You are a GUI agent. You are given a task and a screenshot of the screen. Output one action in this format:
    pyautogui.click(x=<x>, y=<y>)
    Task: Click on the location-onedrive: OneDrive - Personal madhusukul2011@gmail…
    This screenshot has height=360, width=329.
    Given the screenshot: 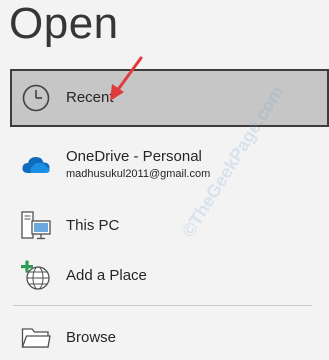 What is the action you would take?
    pyautogui.click(x=169, y=165)
    